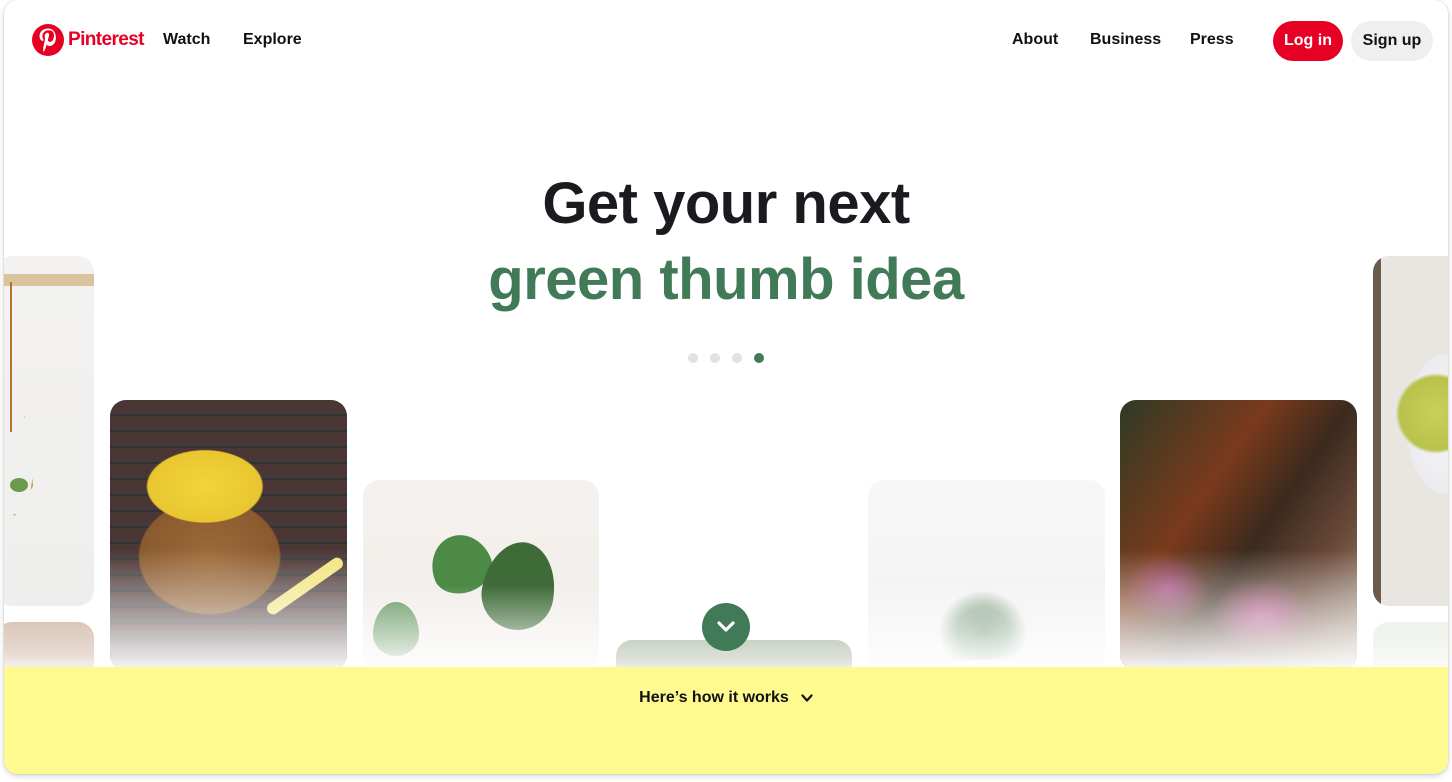  Describe the element at coordinates (986, 575) in the screenshot. I see `pin-image-palm-indoor` at that location.